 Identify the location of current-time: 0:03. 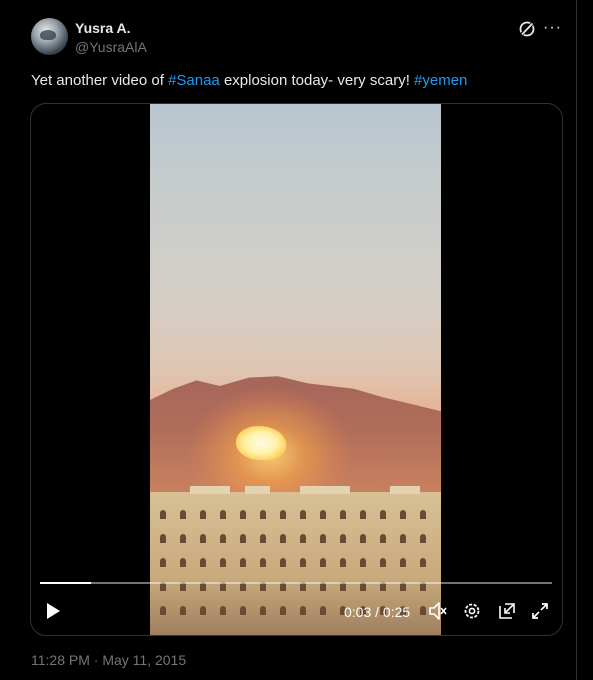
(358, 612).